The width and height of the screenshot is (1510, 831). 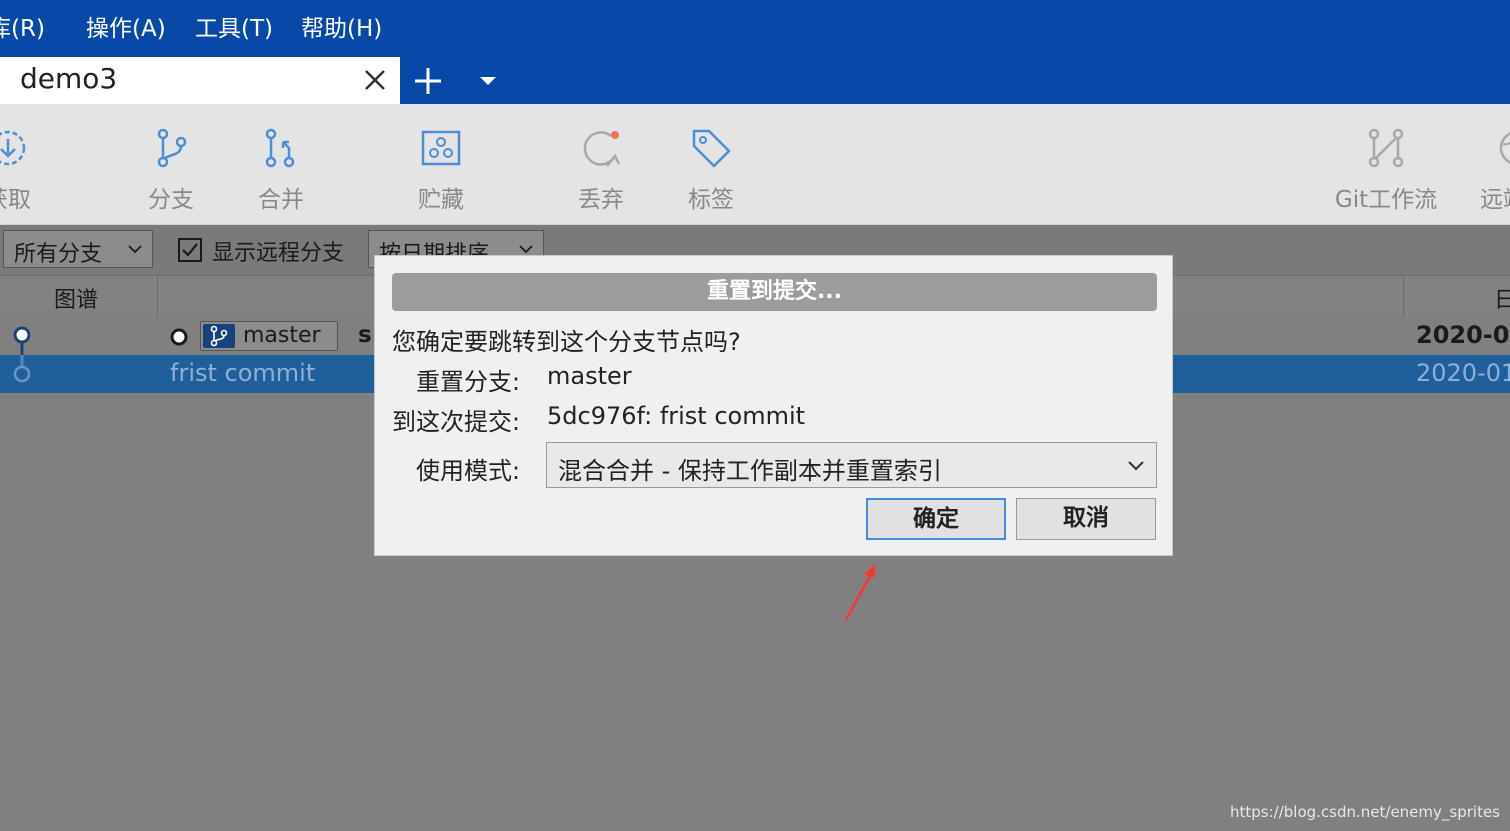 I want to click on cancel-button: 取消, so click(x=1086, y=519).